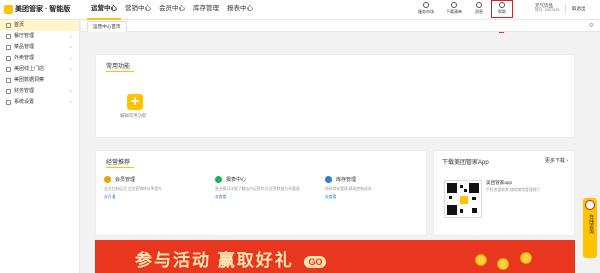  I want to click on download-title: 下载美团管家App, so click(465, 163).